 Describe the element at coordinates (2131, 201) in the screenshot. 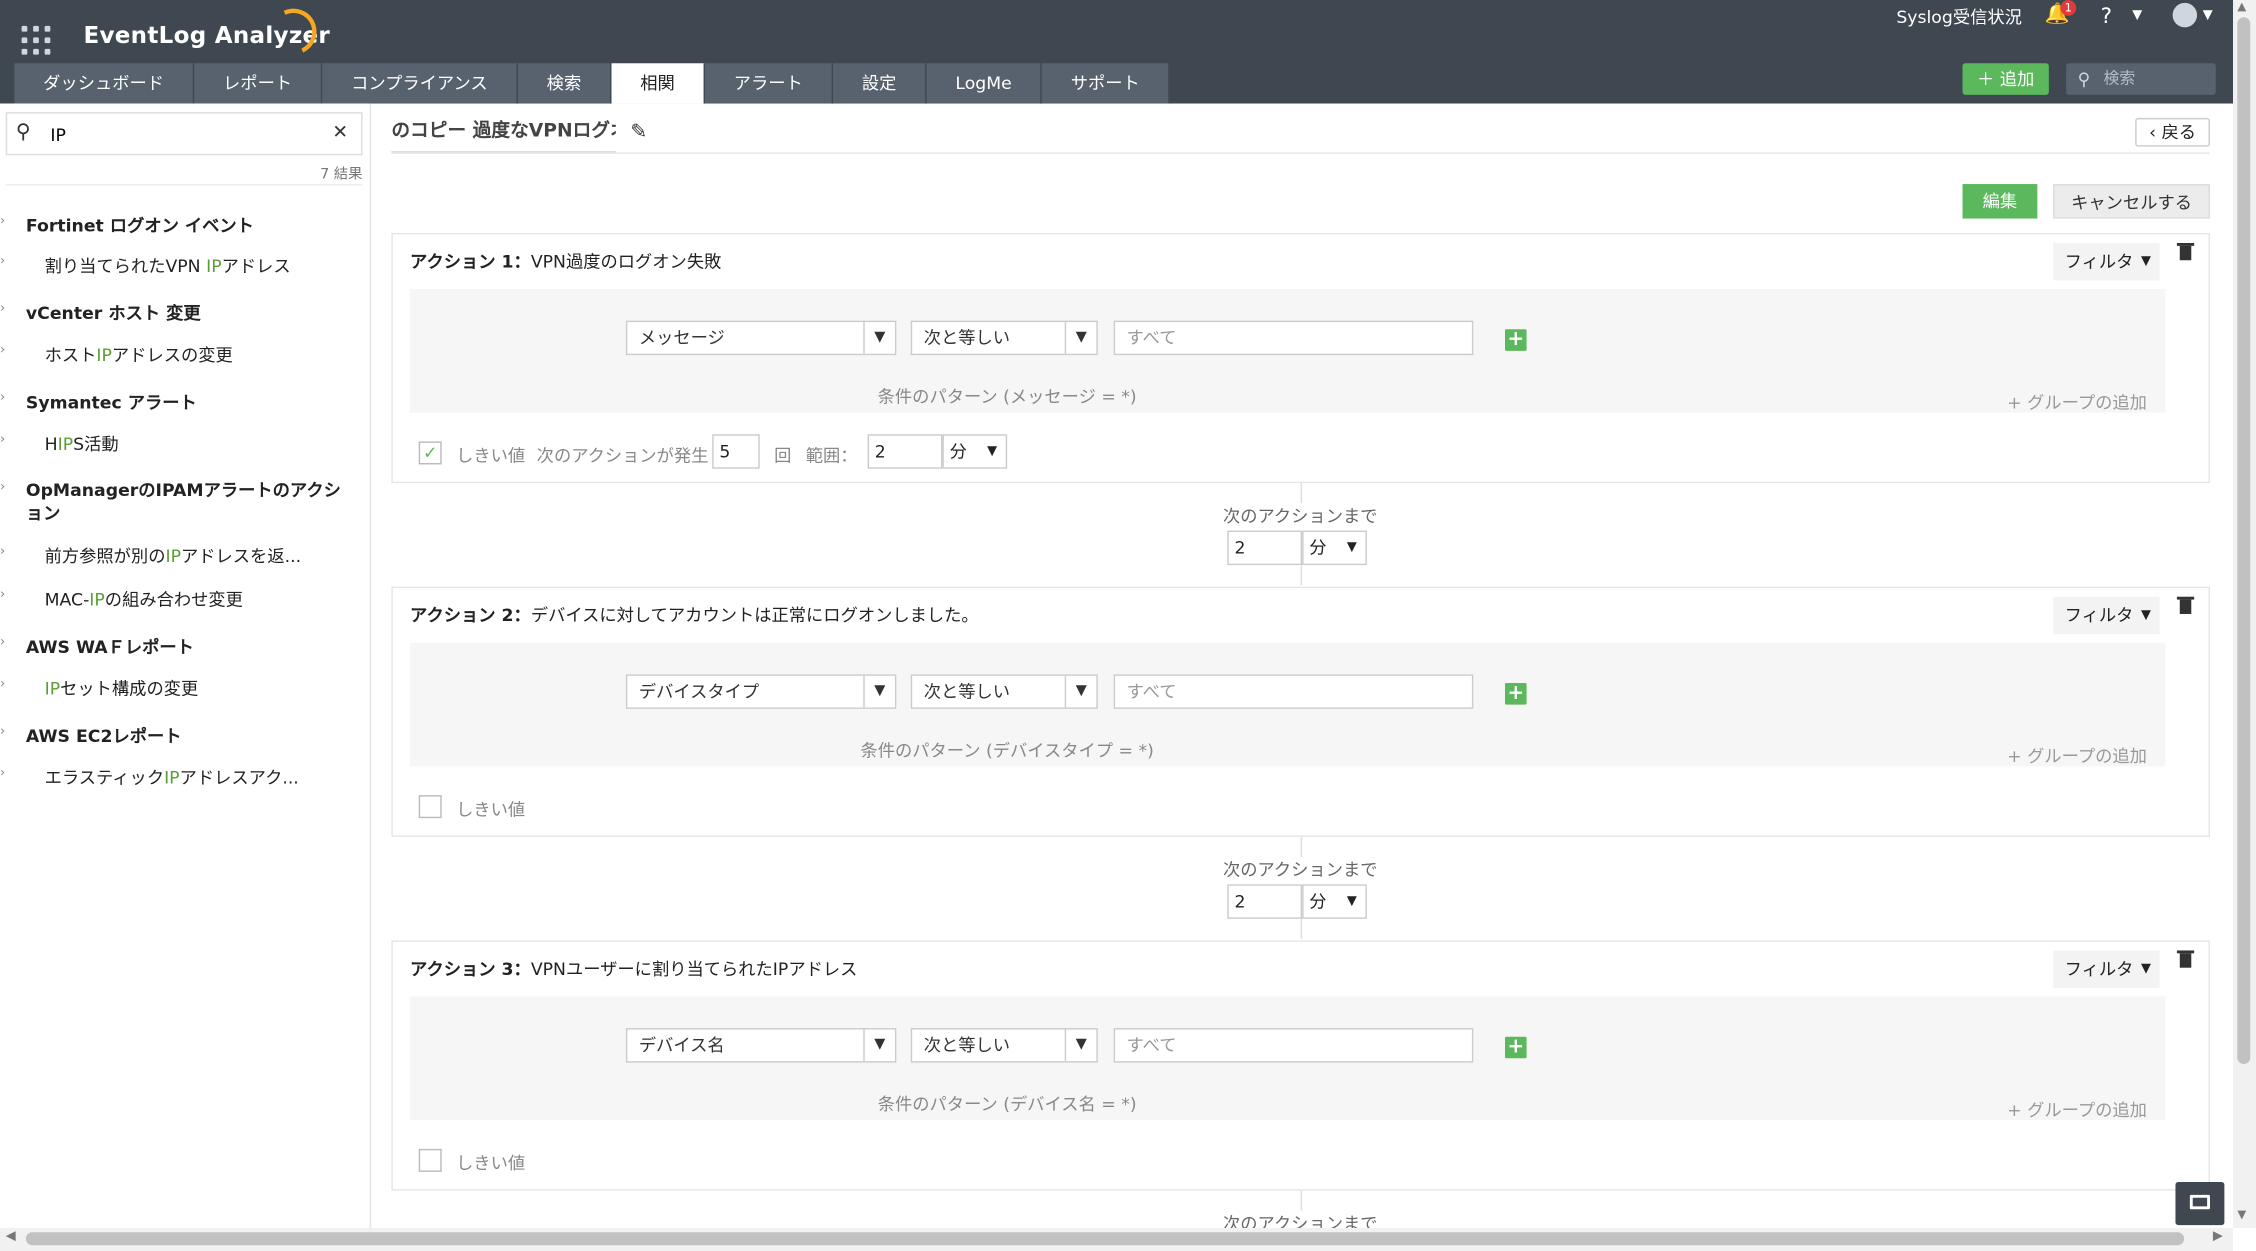

I see `cancel-button: キャンセルする` at that location.